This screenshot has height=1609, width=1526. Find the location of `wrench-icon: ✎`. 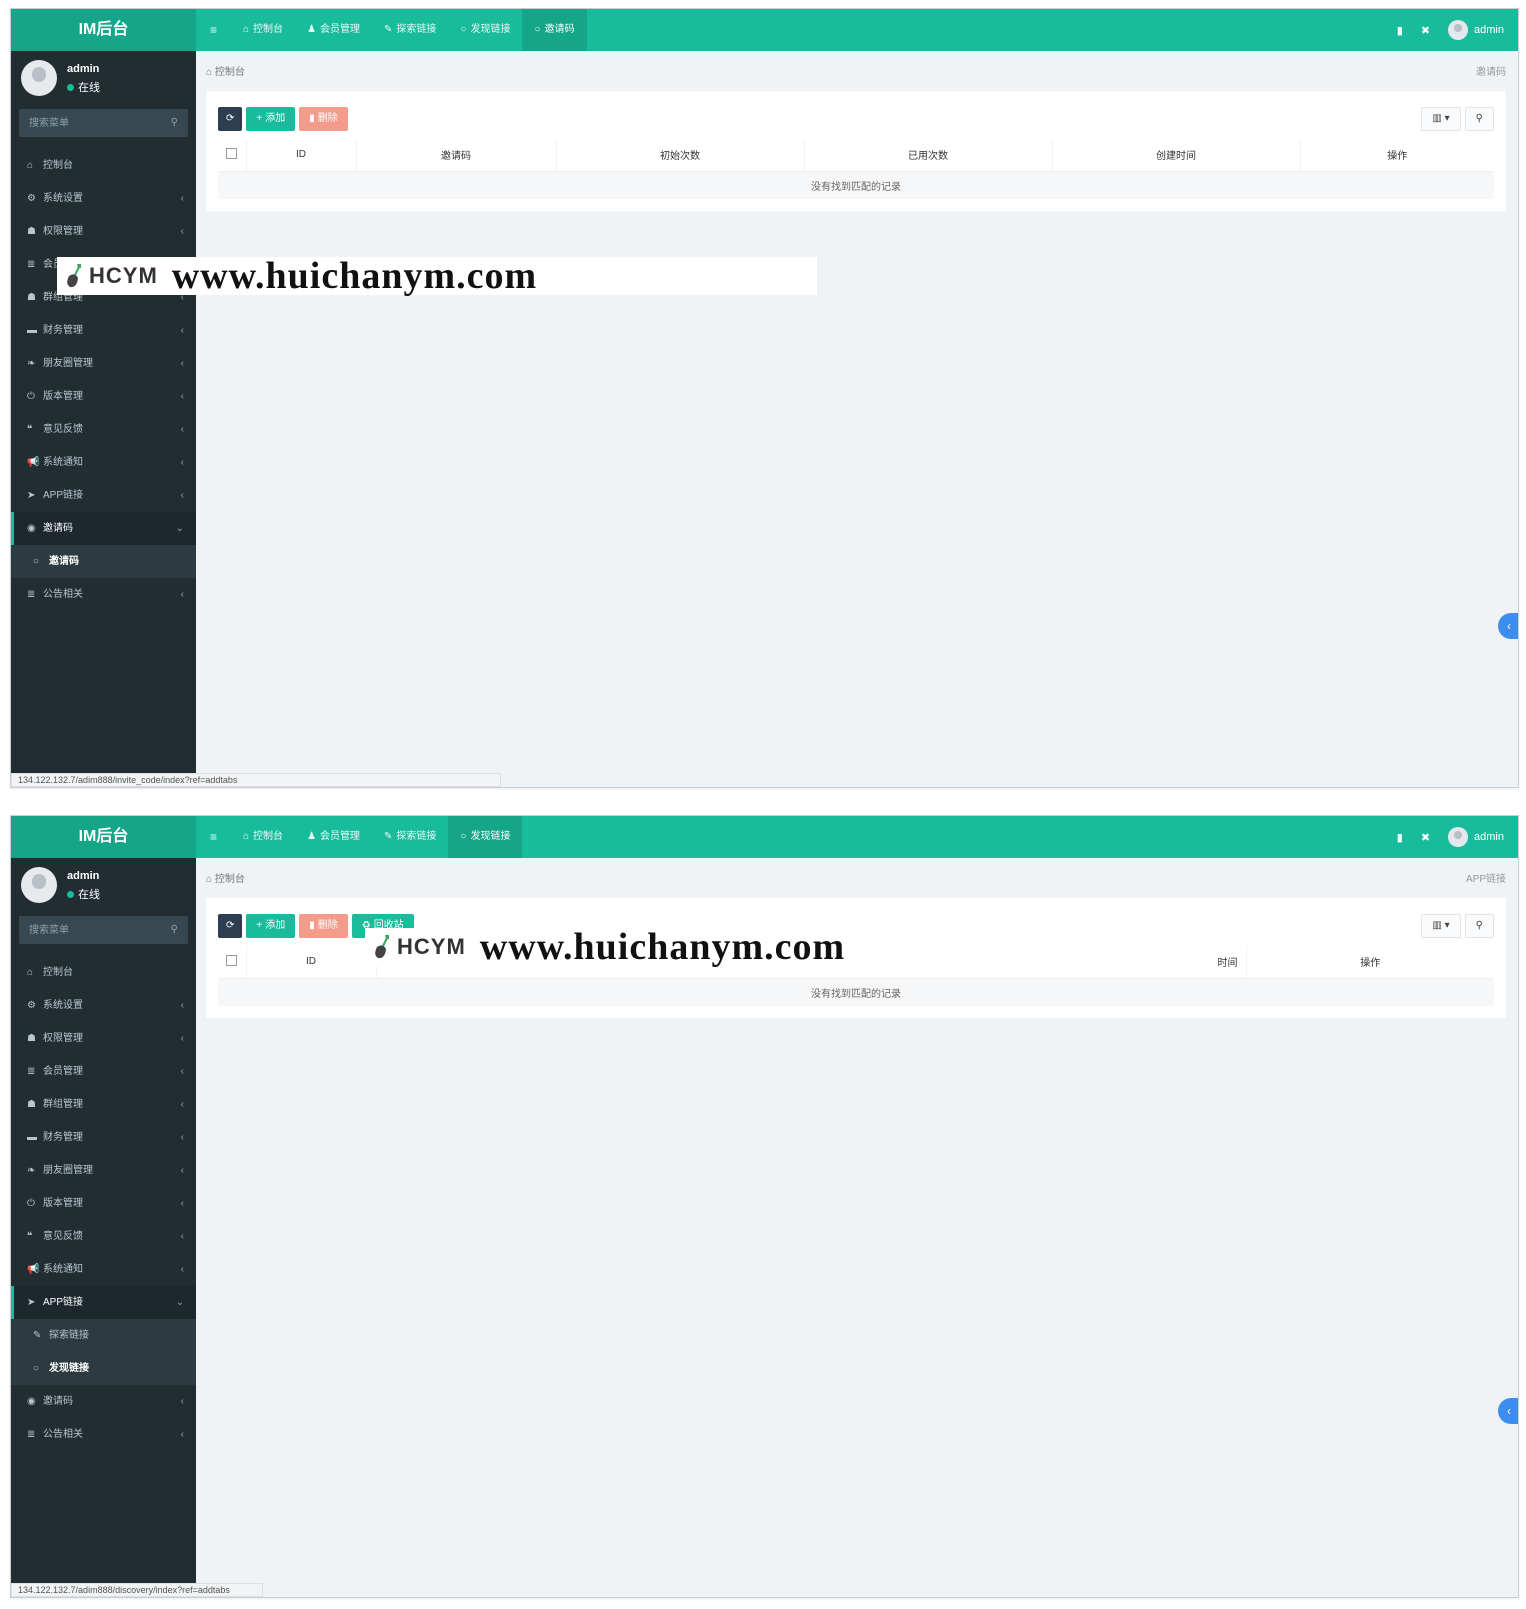

wrench-icon: ✎ is located at coordinates (388, 29).